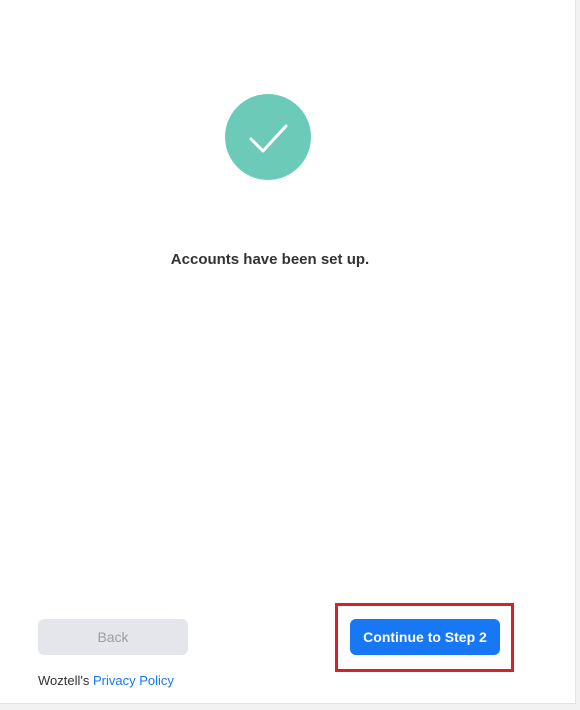 This screenshot has height=710, width=580. What do you see at coordinates (133, 680) in the screenshot?
I see `privacy-policy-link: Privacy Policy` at bounding box center [133, 680].